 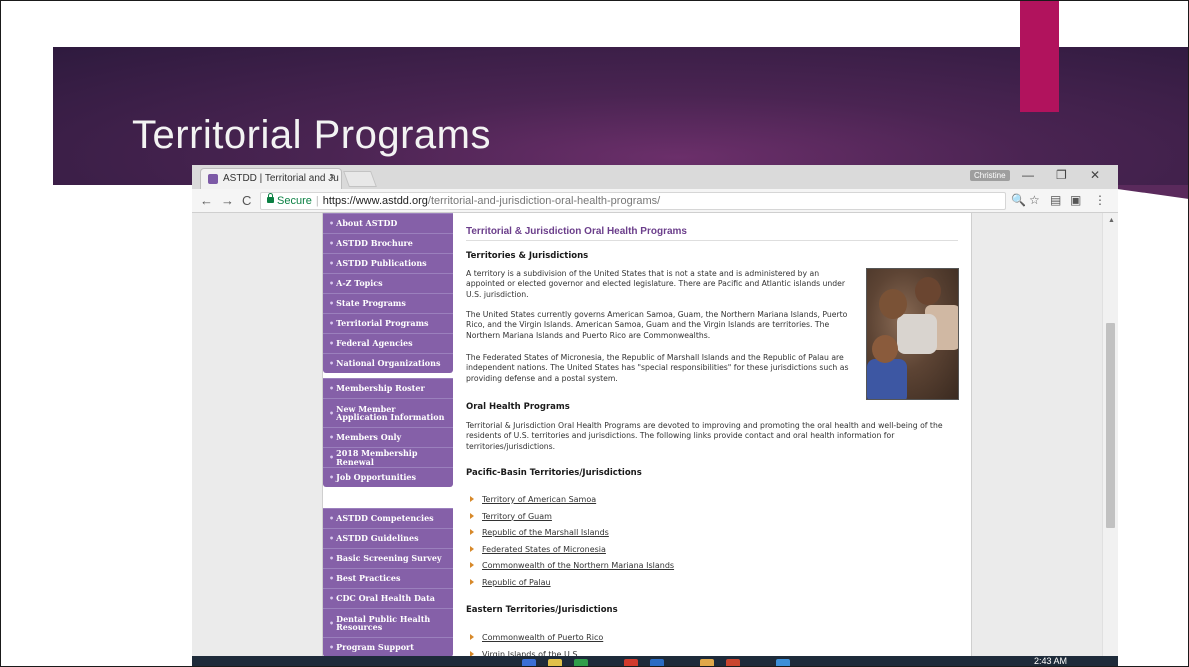 I want to click on taskbar-clock: 2:43 AM, so click(x=1051, y=661).